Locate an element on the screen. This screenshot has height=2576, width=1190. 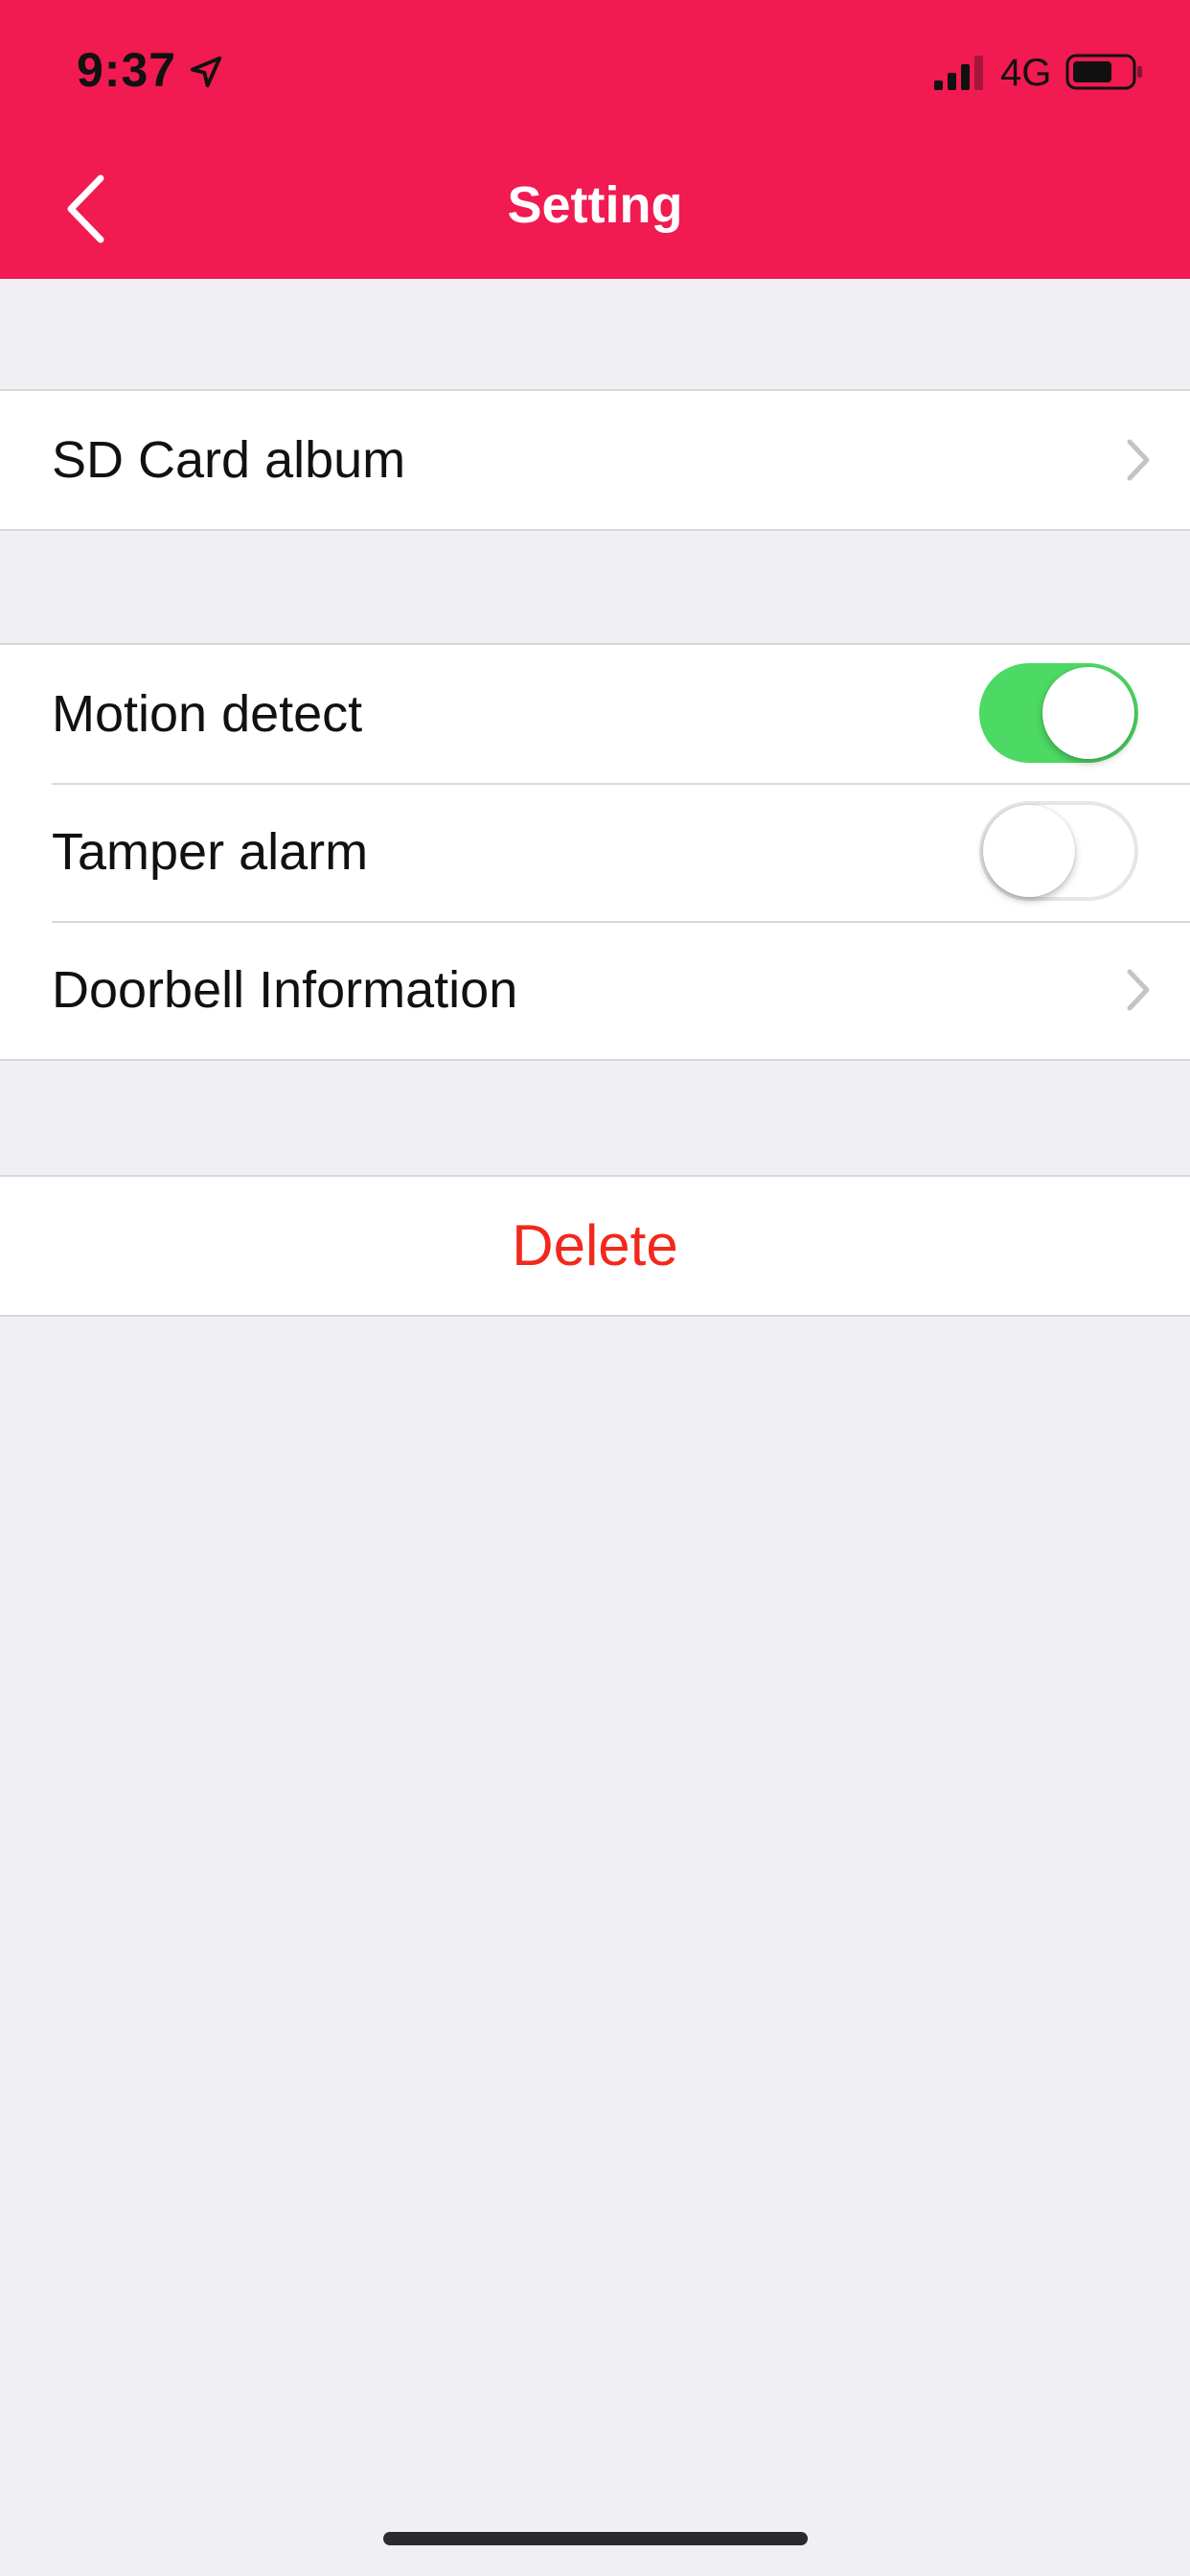
doorbell-information-label: Doorbell Information is located at coordinates (285, 990).